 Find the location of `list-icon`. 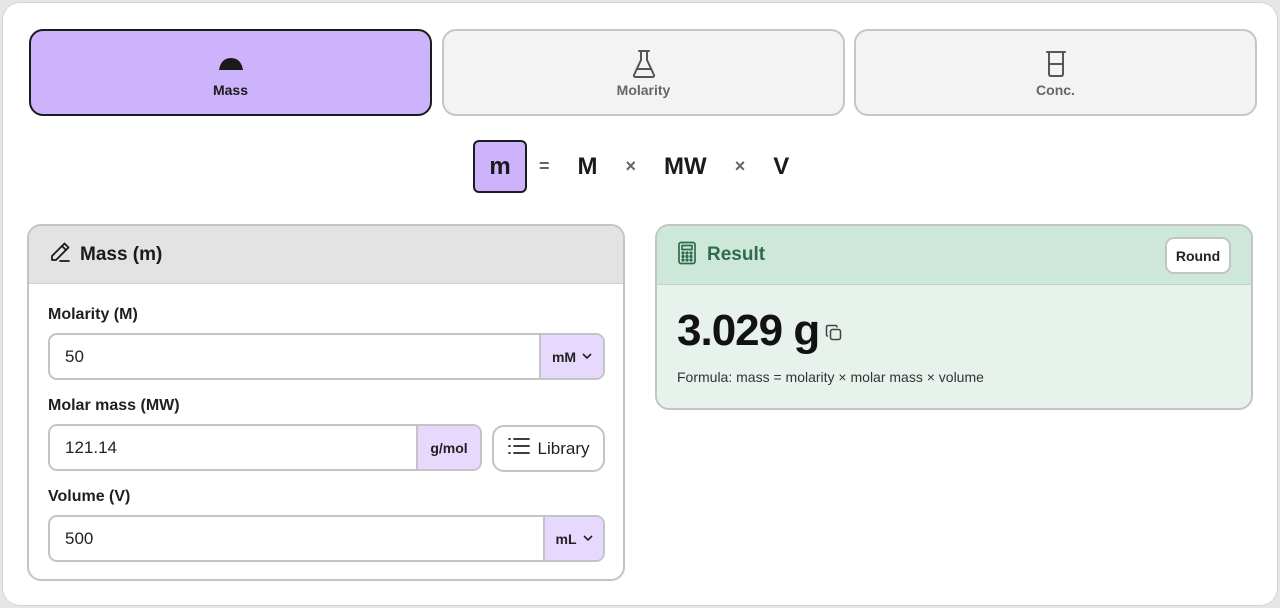

list-icon is located at coordinates (518, 448).